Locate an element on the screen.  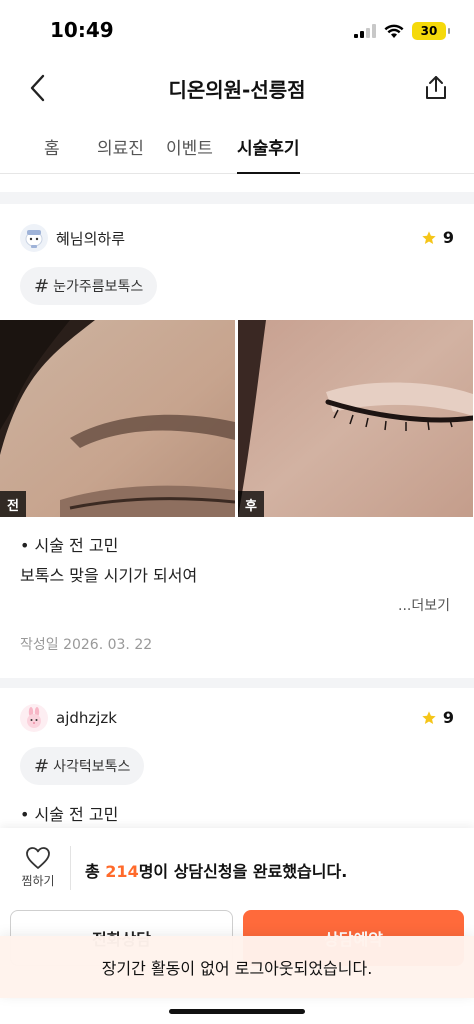
eyebrow-photo-before is located at coordinates (117, 418).